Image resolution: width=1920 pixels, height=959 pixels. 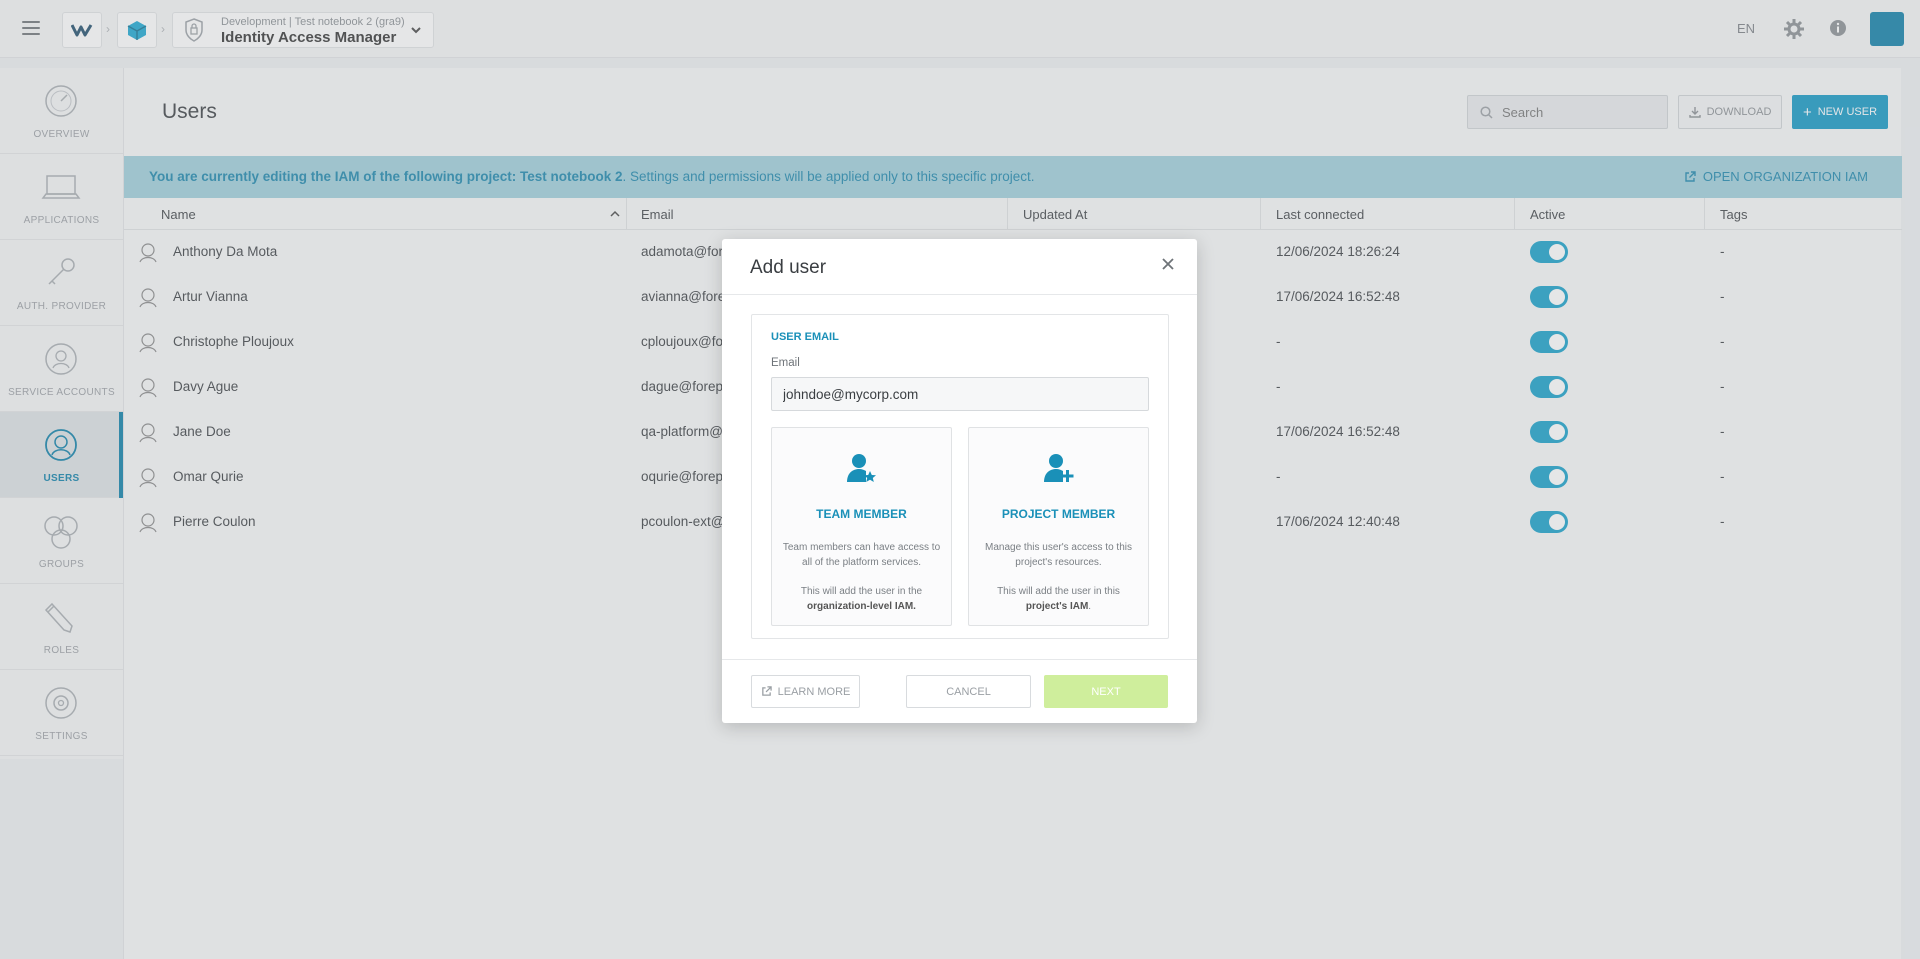 I want to click on dialog-header: Add user, so click(x=959, y=267).